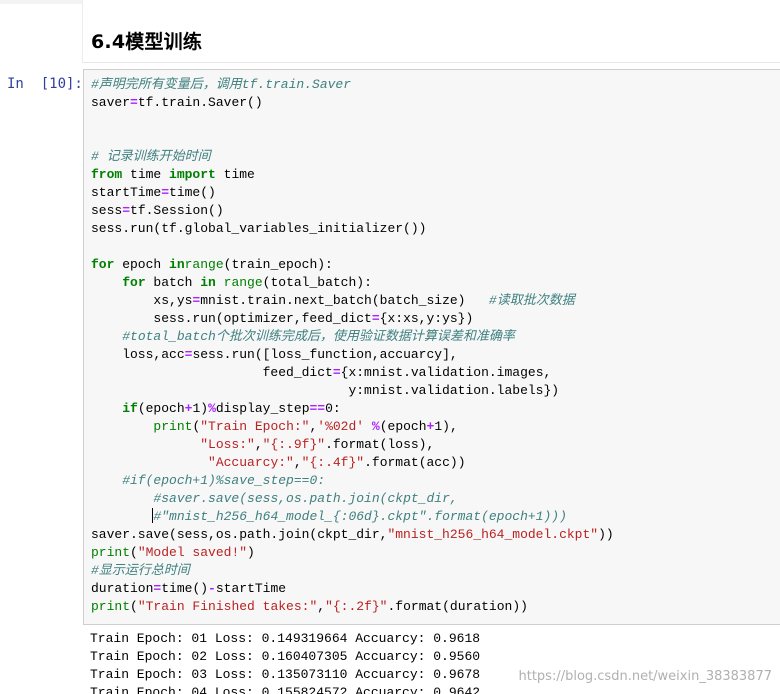 The image size is (780, 694). I want to click on code-token: .format(duration)), so click(457, 606).